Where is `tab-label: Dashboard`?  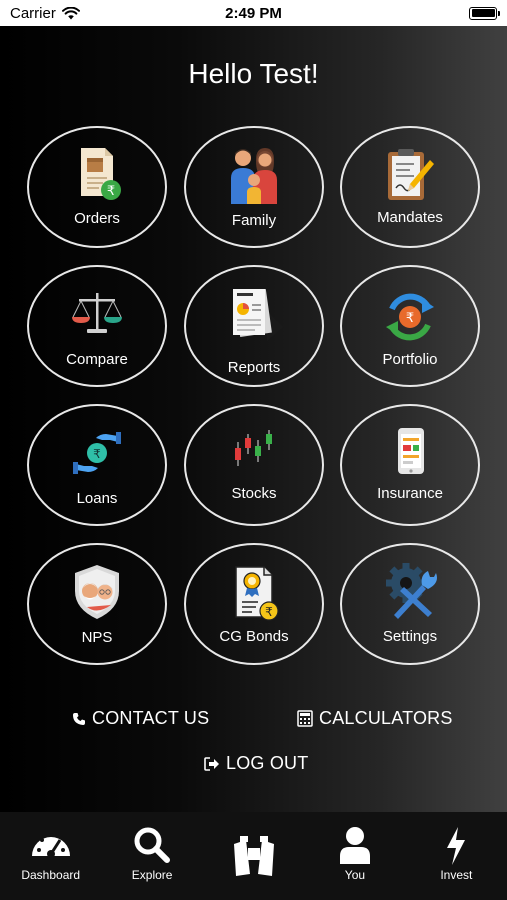
tab-label: Dashboard is located at coordinates (51, 875).